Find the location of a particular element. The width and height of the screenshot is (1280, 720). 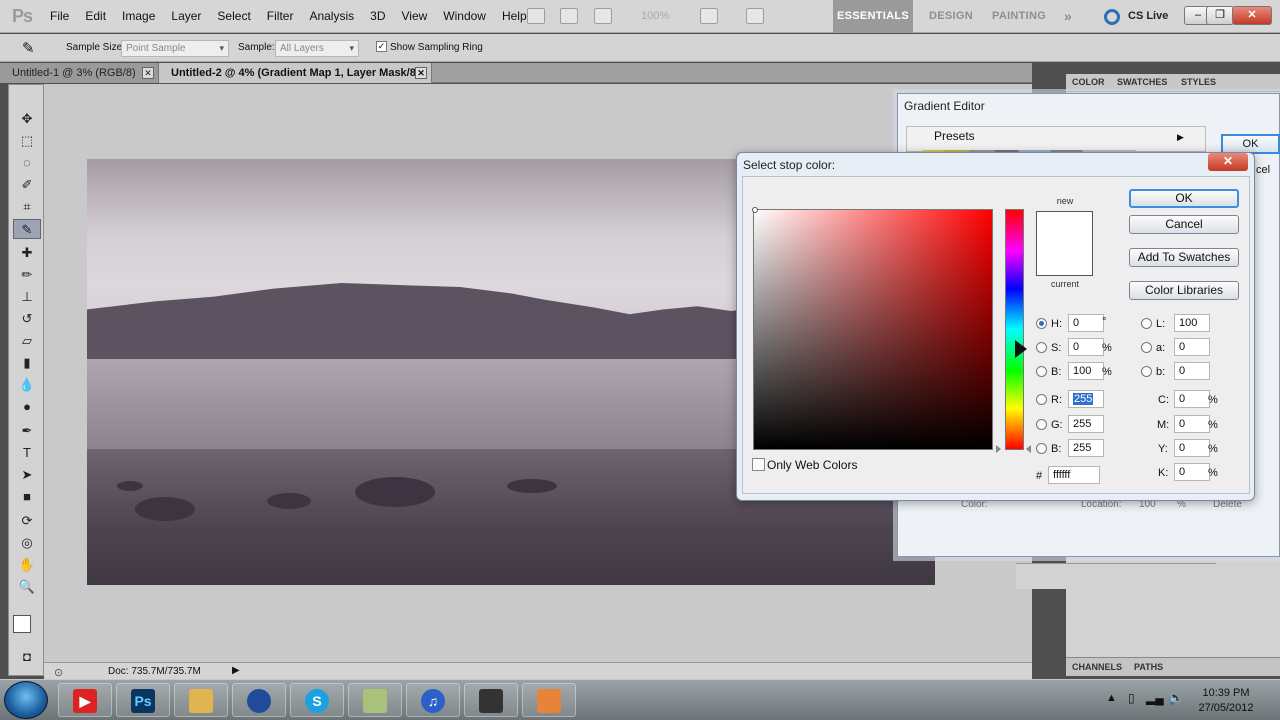

tab-untitled-1: Untitled-1 @ 3% (RGB/8) ✕ is located at coordinates (79, 73).